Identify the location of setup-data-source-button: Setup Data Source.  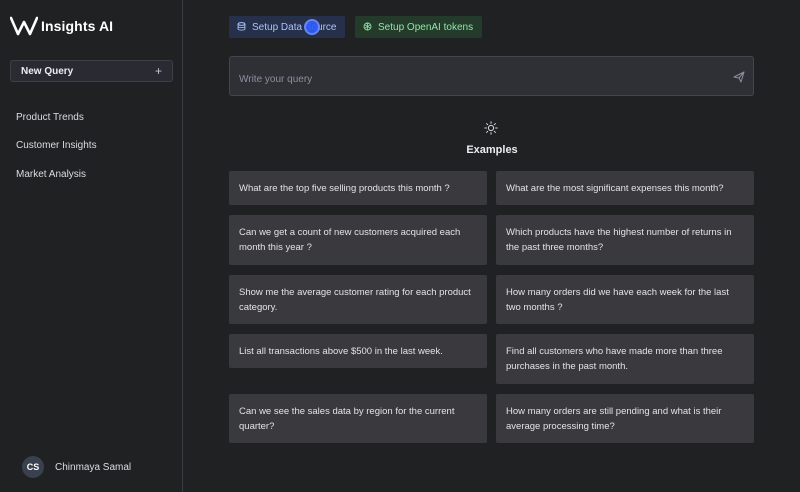
(287, 27).